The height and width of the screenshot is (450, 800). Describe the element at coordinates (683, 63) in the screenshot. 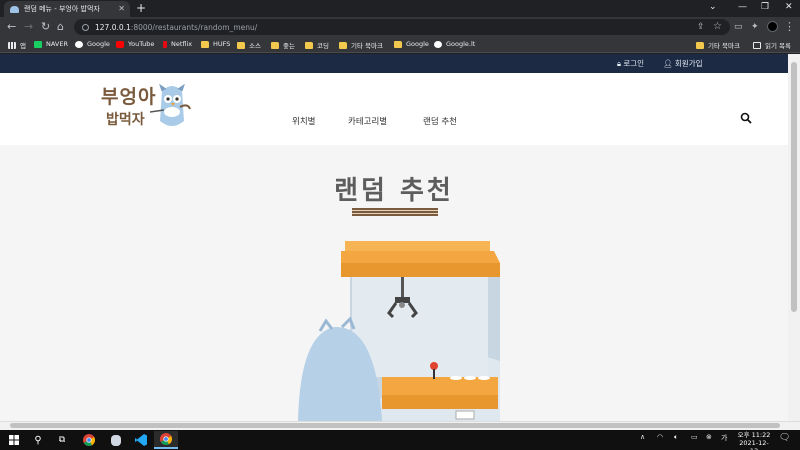

I see `signup-link: 👤︎ 회원가입` at that location.